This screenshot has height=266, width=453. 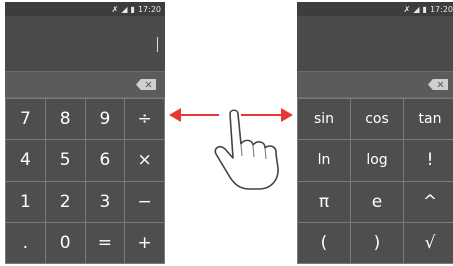 What do you see at coordinates (428, 160) in the screenshot?
I see `key-factorial: !` at bounding box center [428, 160].